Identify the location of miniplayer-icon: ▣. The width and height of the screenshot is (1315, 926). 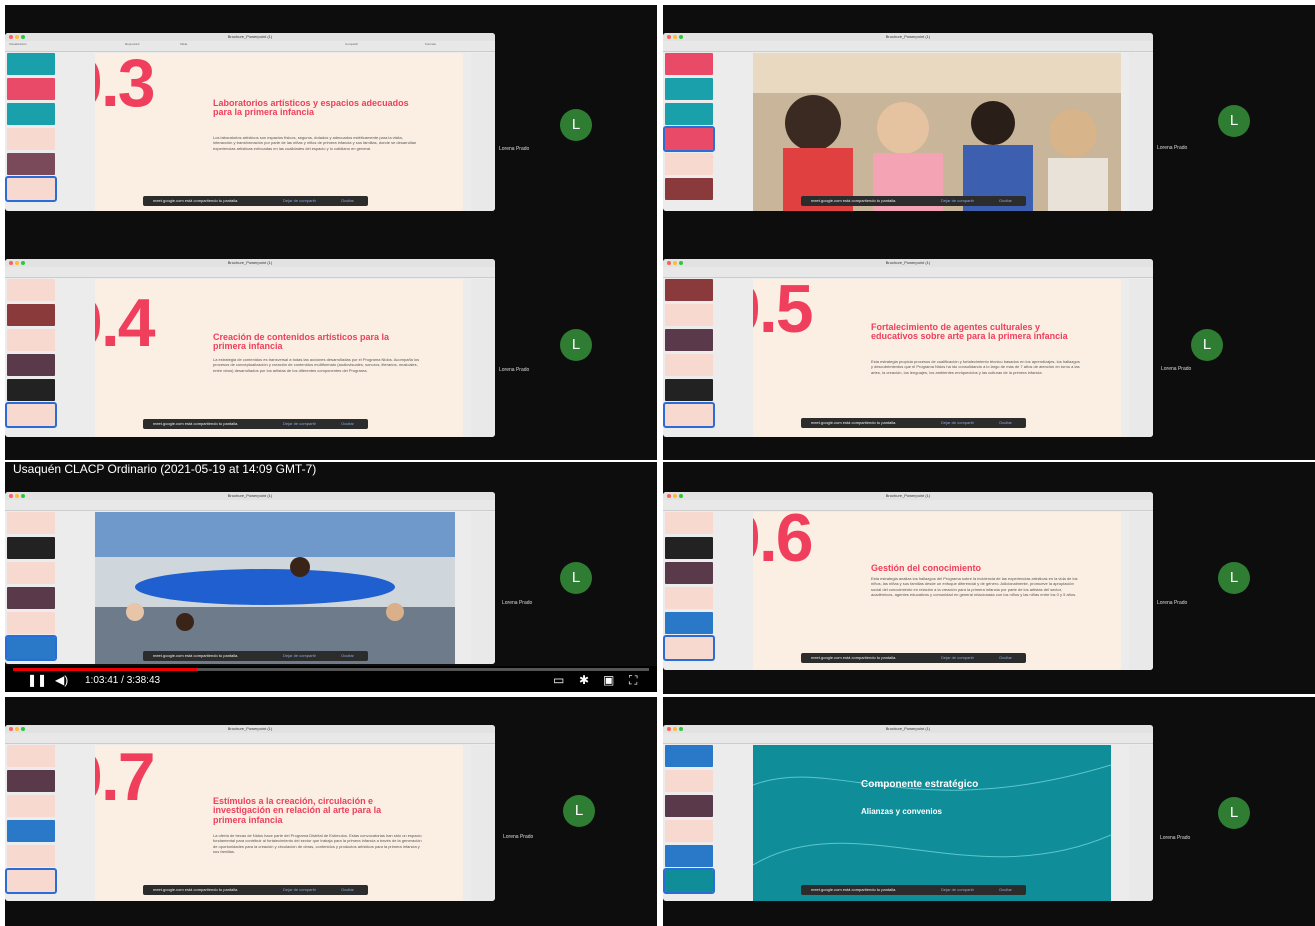
(608, 680).